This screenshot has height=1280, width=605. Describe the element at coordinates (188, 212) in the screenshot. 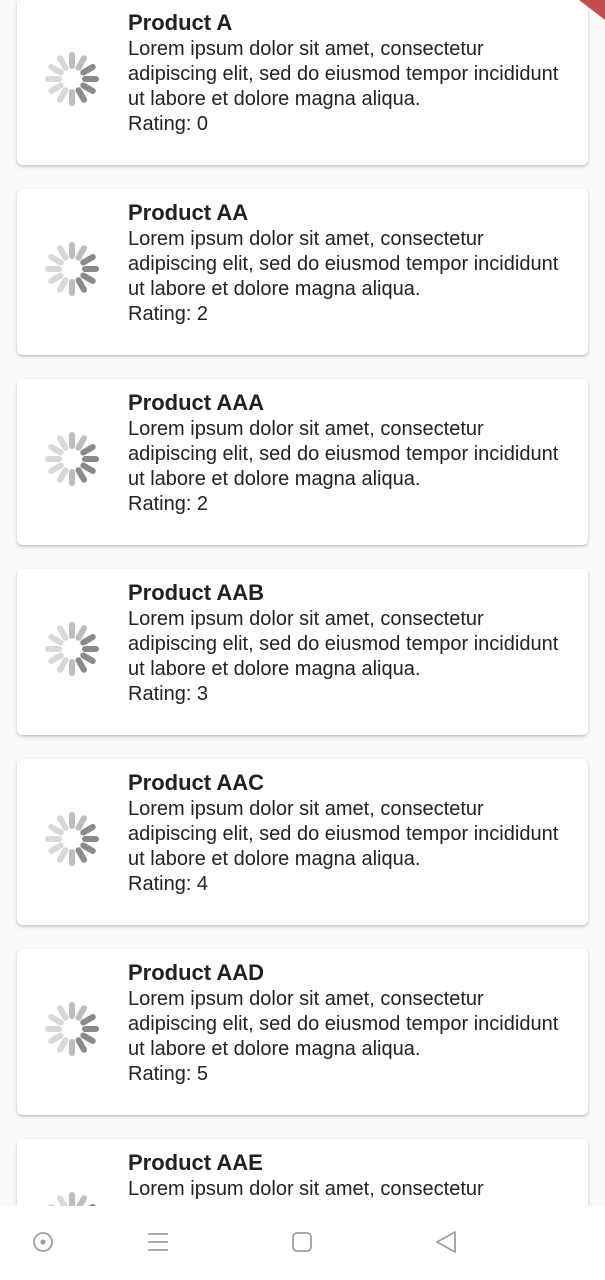

I see `product-title: Product AA` at that location.